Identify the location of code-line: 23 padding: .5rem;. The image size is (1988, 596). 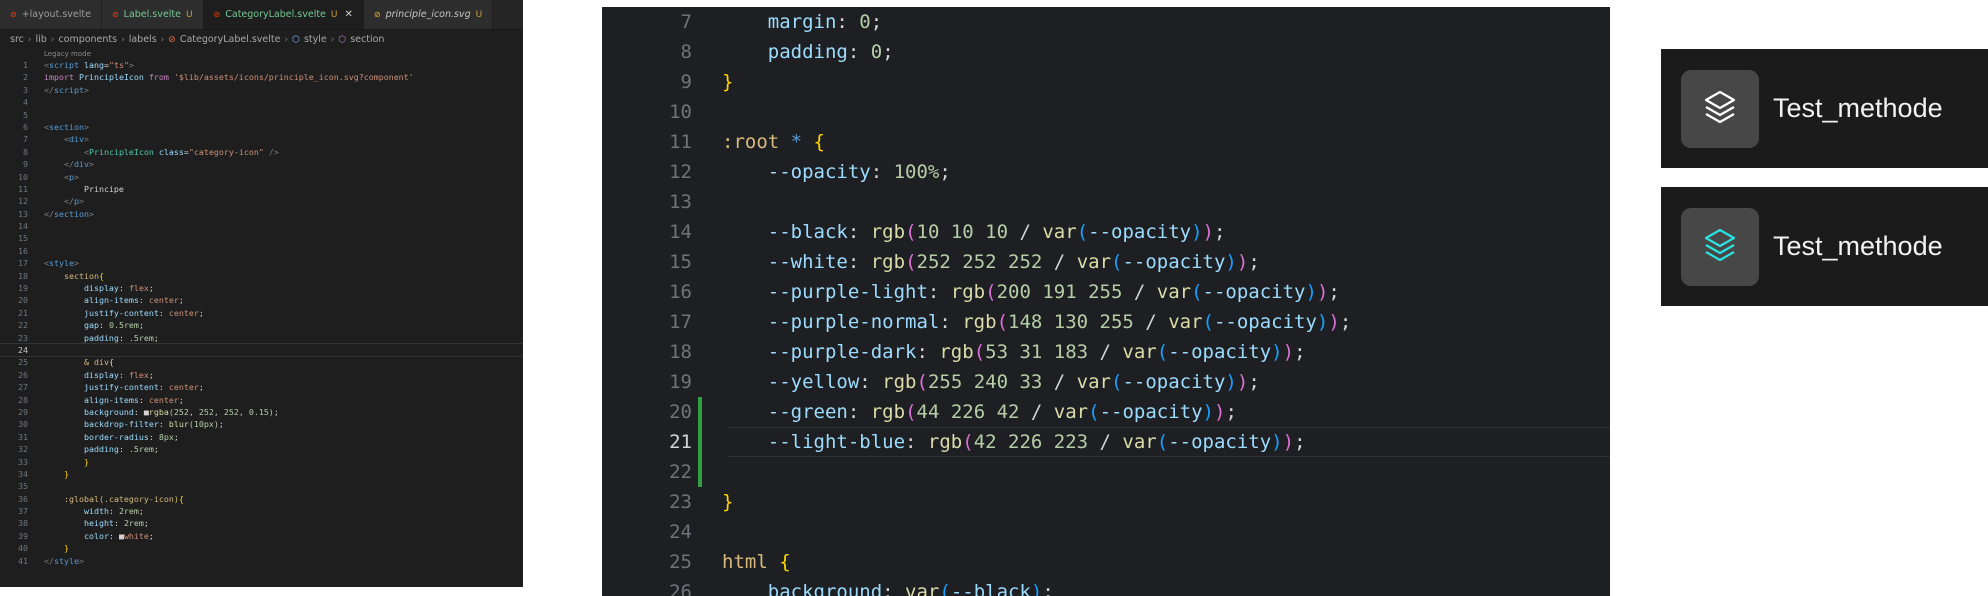
(261, 338).